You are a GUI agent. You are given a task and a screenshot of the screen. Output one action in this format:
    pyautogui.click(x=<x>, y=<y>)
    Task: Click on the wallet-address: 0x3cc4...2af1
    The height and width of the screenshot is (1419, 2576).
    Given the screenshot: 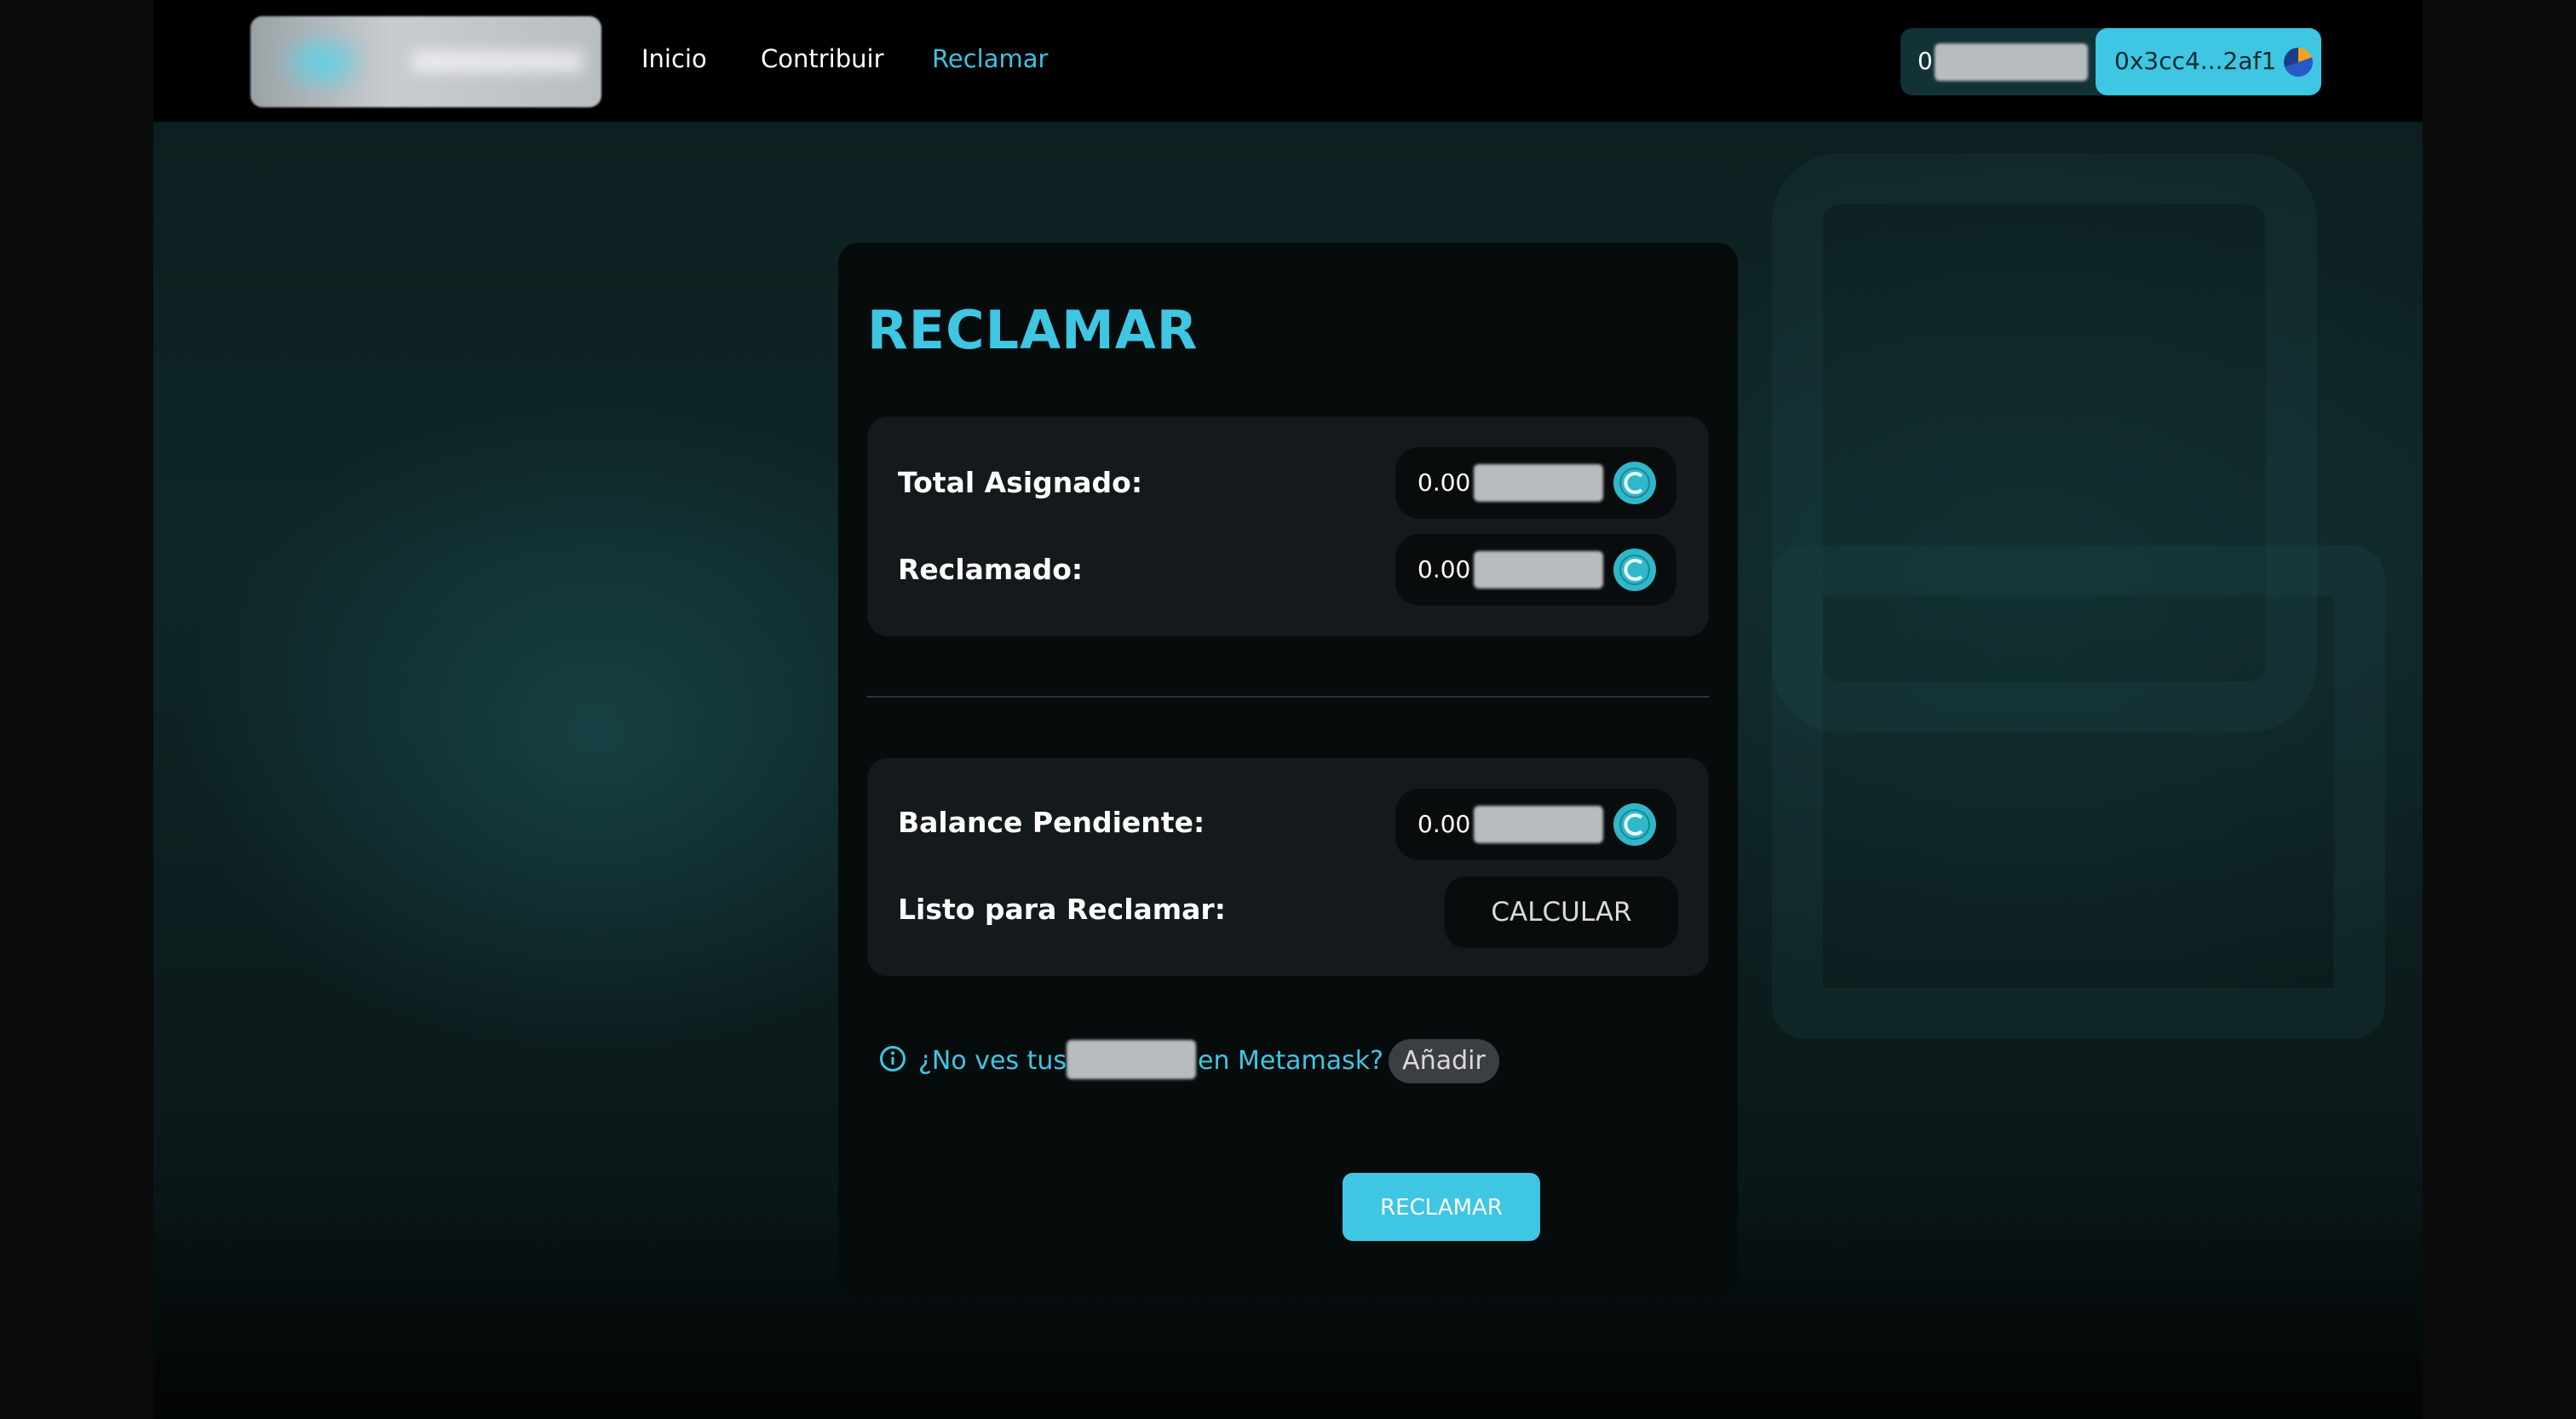 What is the action you would take?
    pyautogui.click(x=2195, y=61)
    